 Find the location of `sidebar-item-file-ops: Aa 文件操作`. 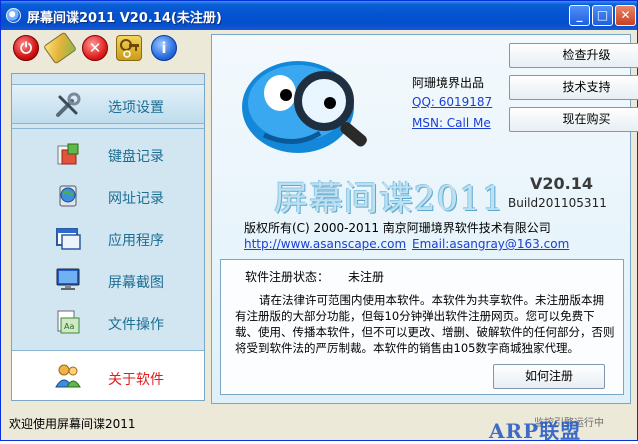

sidebar-item-file-ops: Aa 文件操作 is located at coordinates (108, 322).